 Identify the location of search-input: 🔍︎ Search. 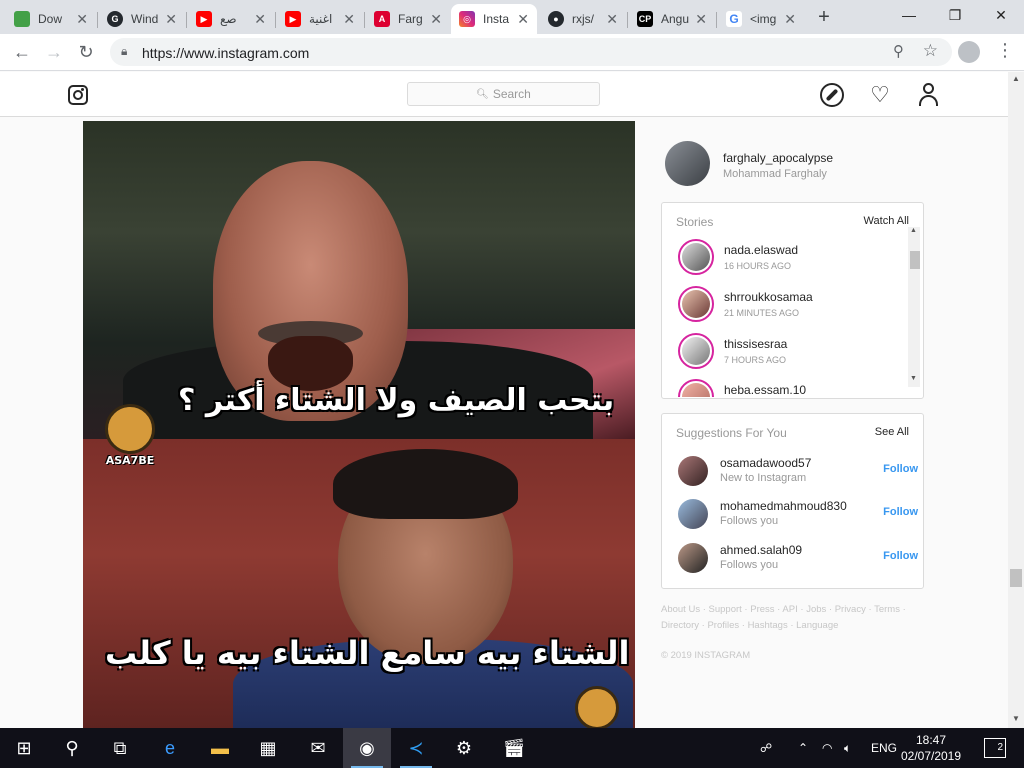
(503, 94).